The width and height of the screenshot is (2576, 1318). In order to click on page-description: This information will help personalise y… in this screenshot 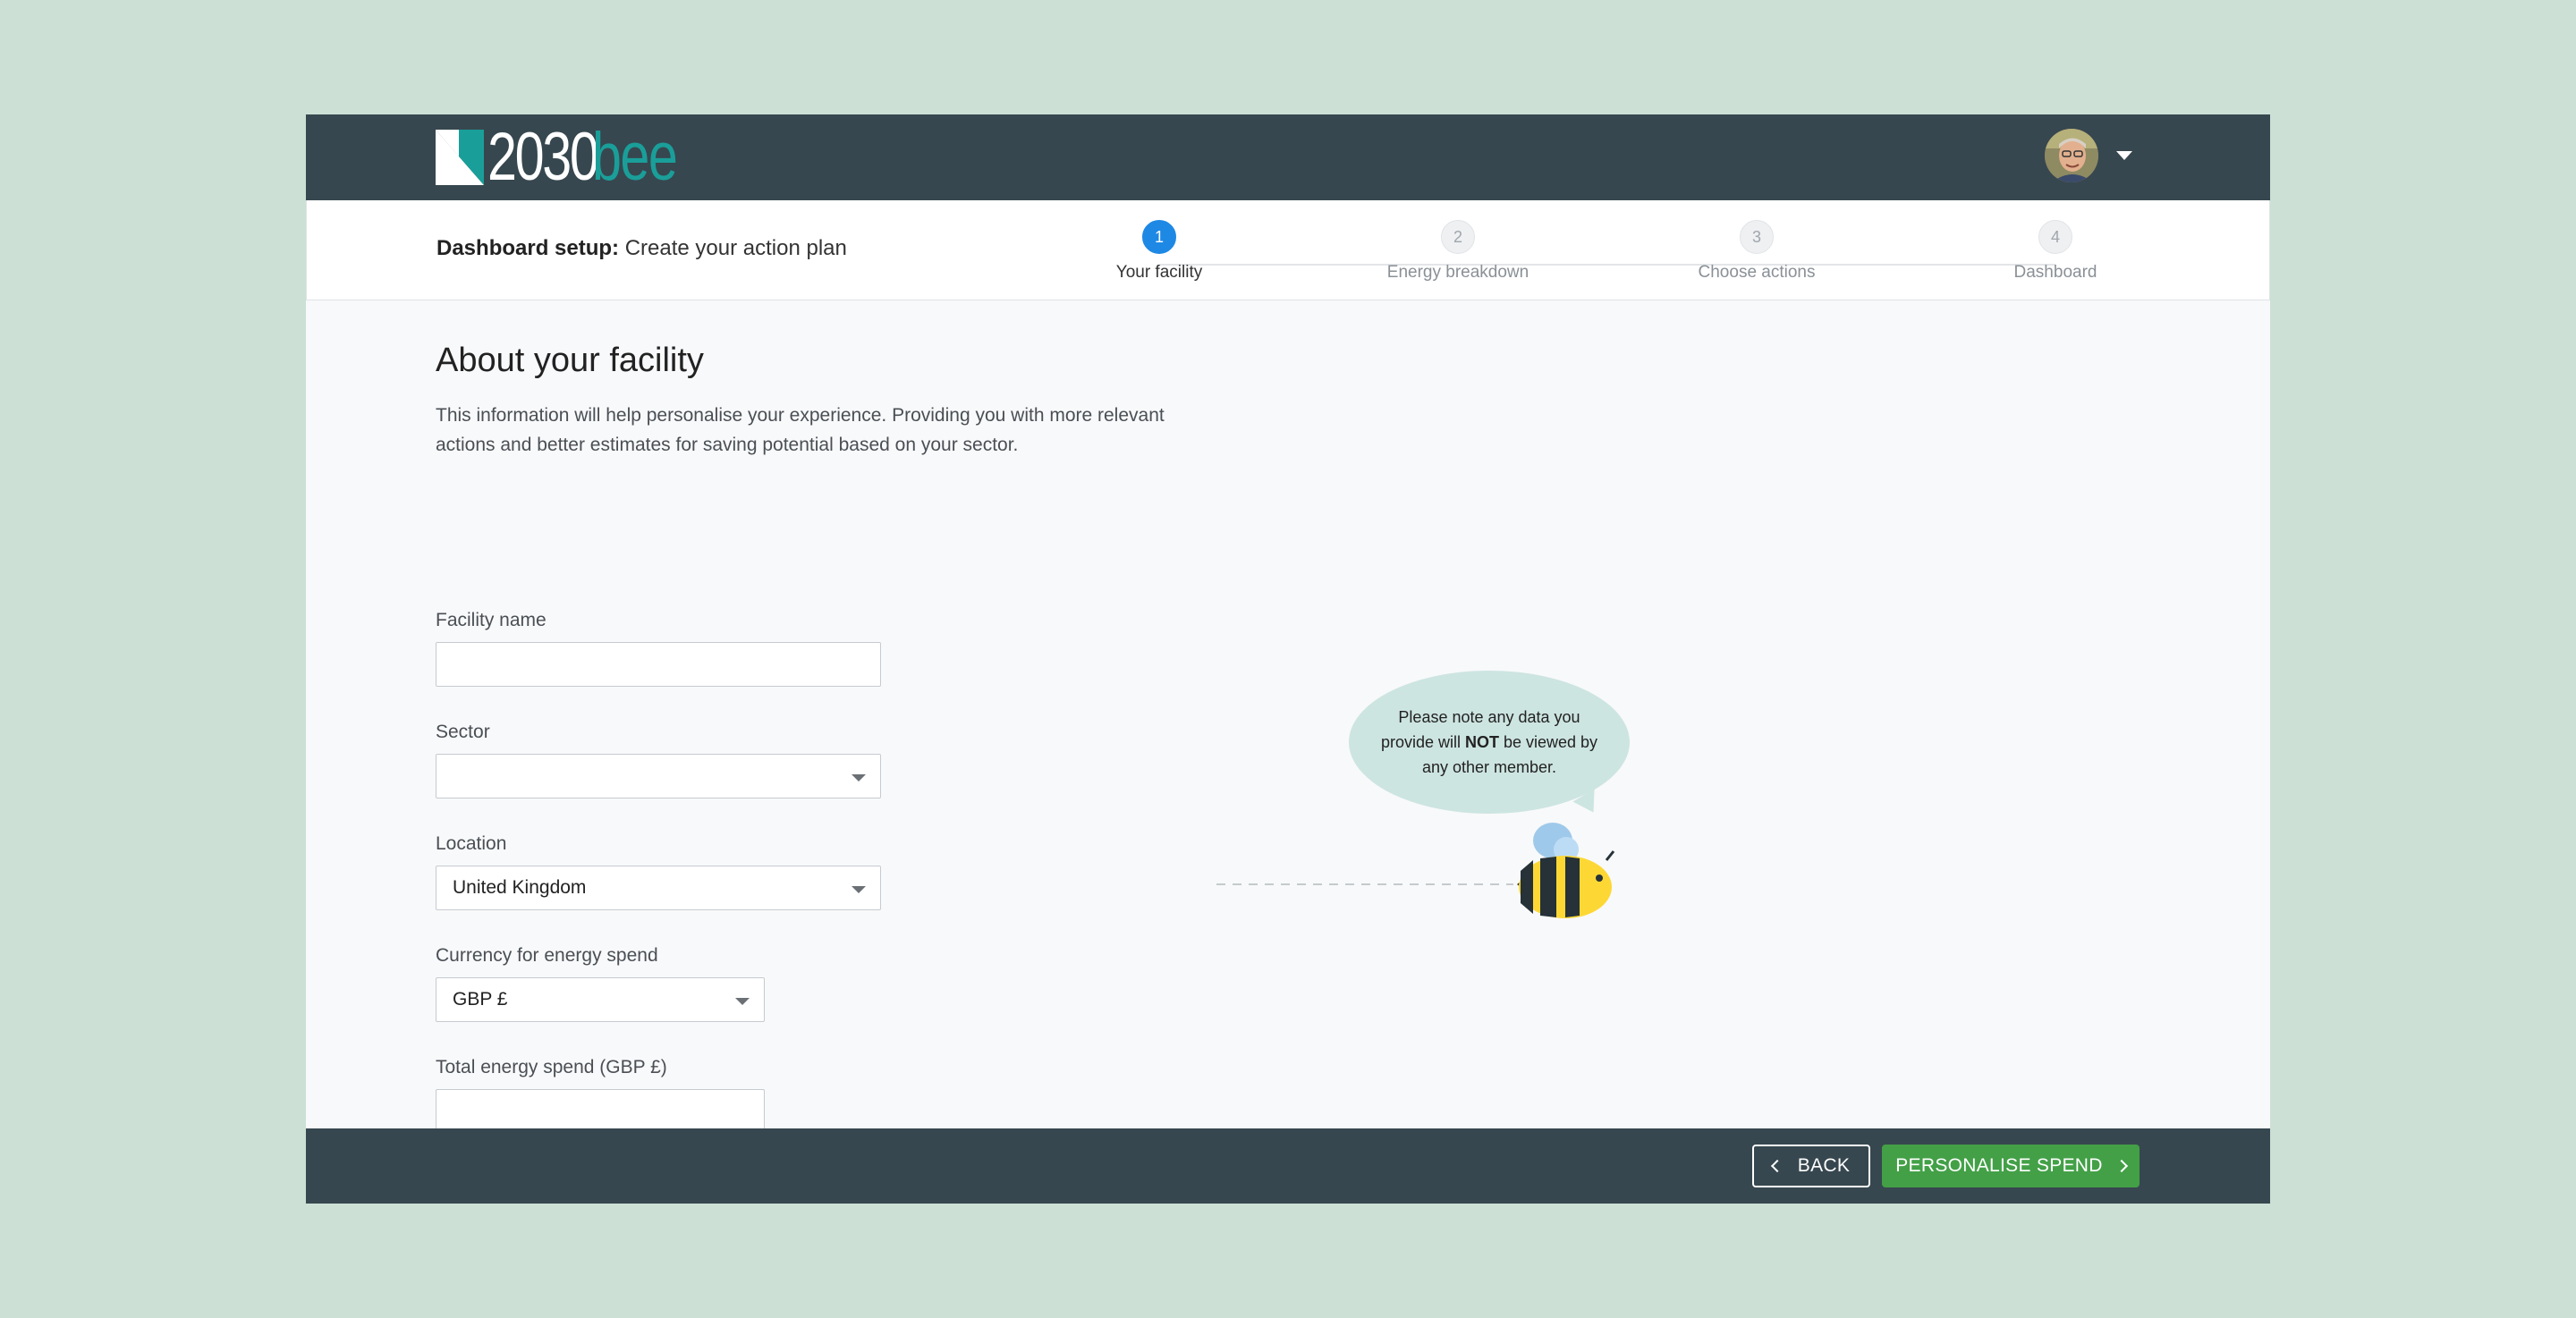, I will do `click(800, 430)`.